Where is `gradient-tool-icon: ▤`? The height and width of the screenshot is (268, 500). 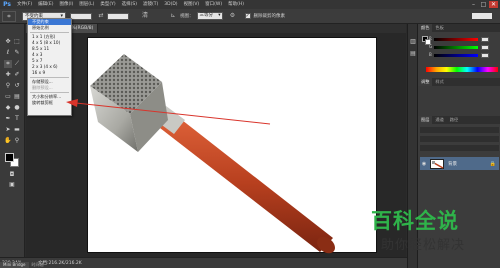
gradient-tool-icon: ▤ is located at coordinates (17, 97).